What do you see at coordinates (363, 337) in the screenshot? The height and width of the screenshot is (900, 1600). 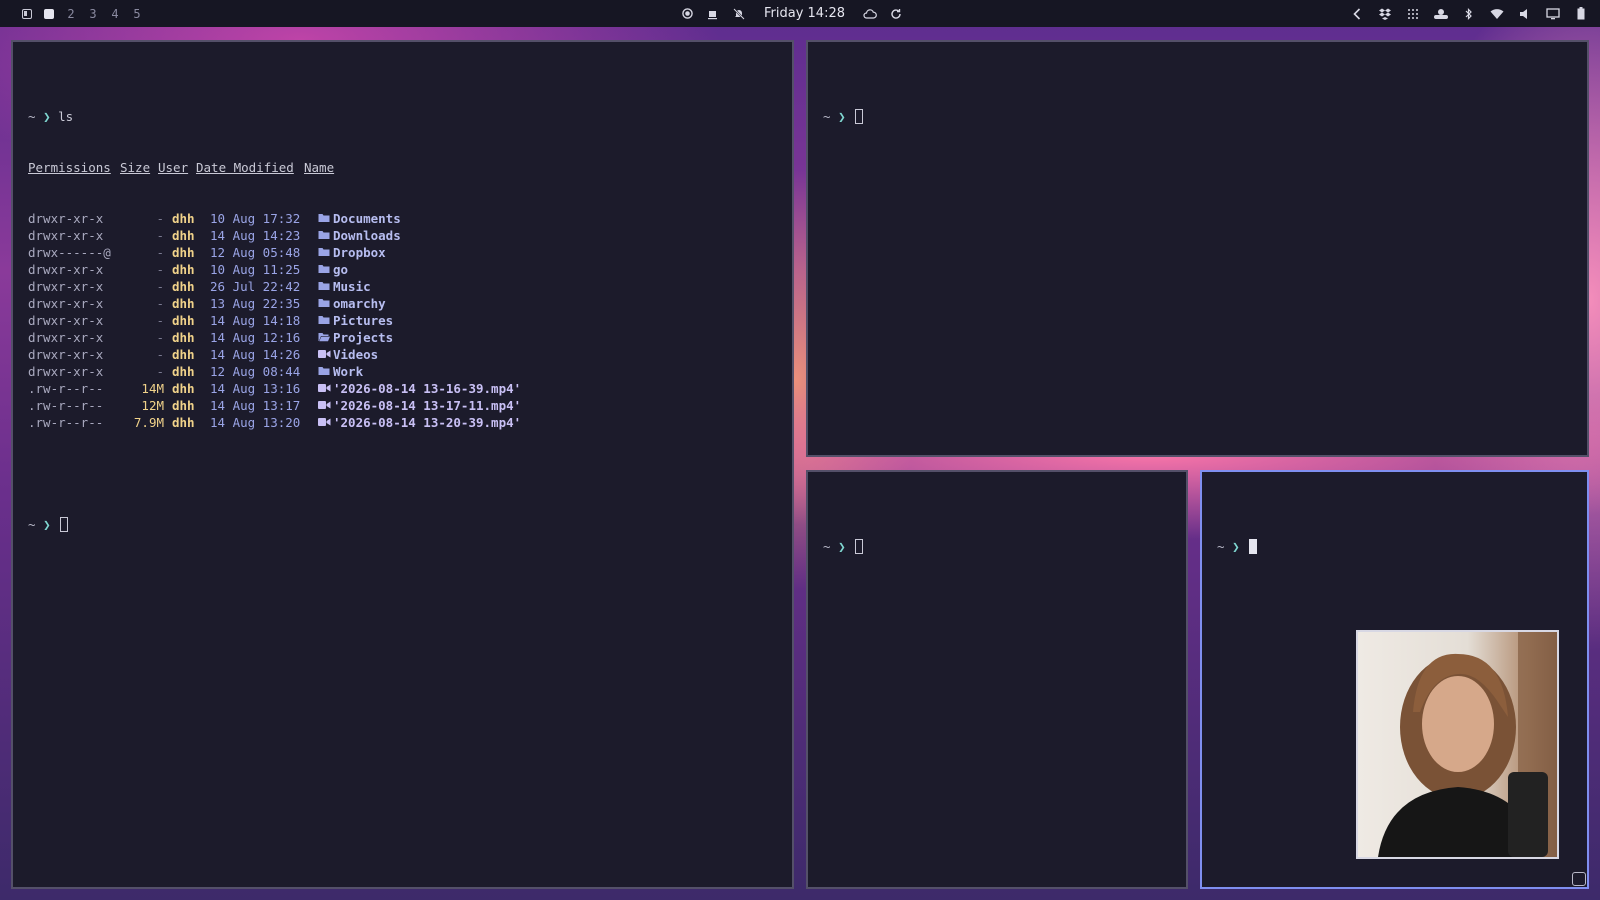 I see `name-cell: Projects` at bounding box center [363, 337].